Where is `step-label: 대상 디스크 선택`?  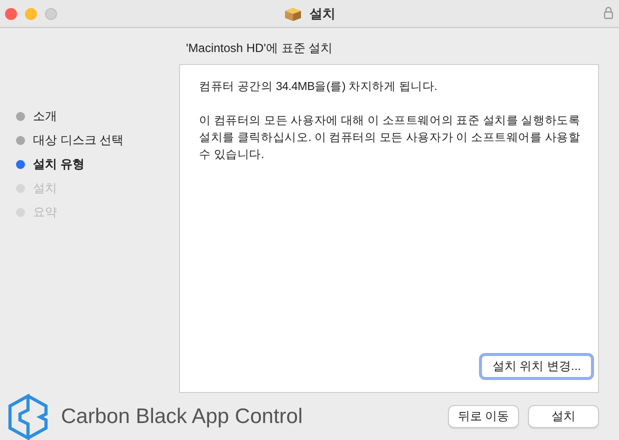
step-label: 대상 디스크 선택 is located at coordinates (78, 140).